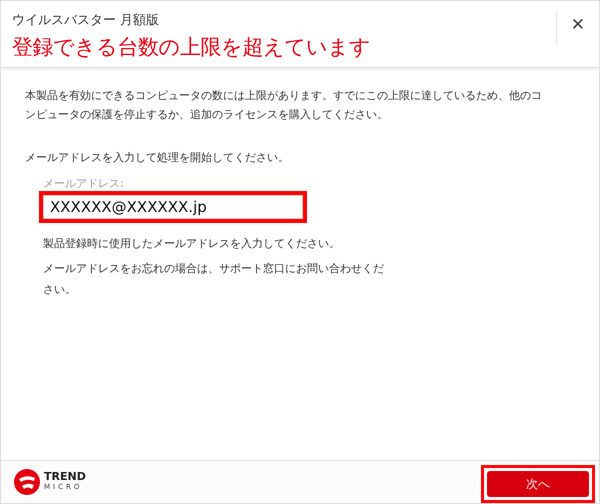 This screenshot has width=600, height=504. Describe the element at coordinates (538, 484) in the screenshot. I see `next-button: 次へ` at that location.